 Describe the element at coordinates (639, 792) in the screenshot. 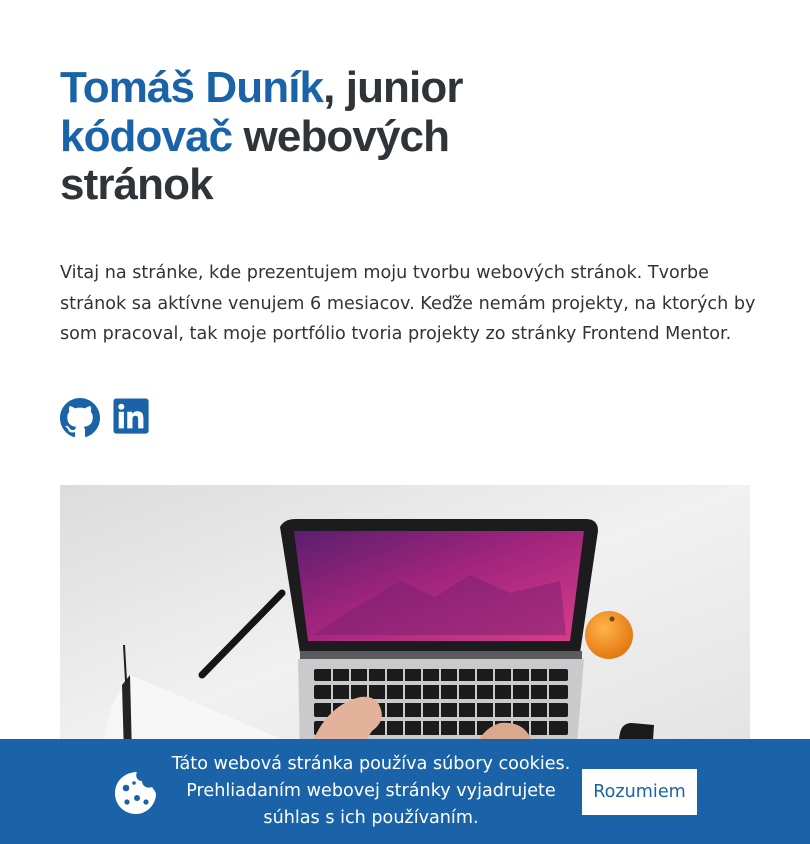

I see `accept-cookies-button: Rozumiem` at that location.